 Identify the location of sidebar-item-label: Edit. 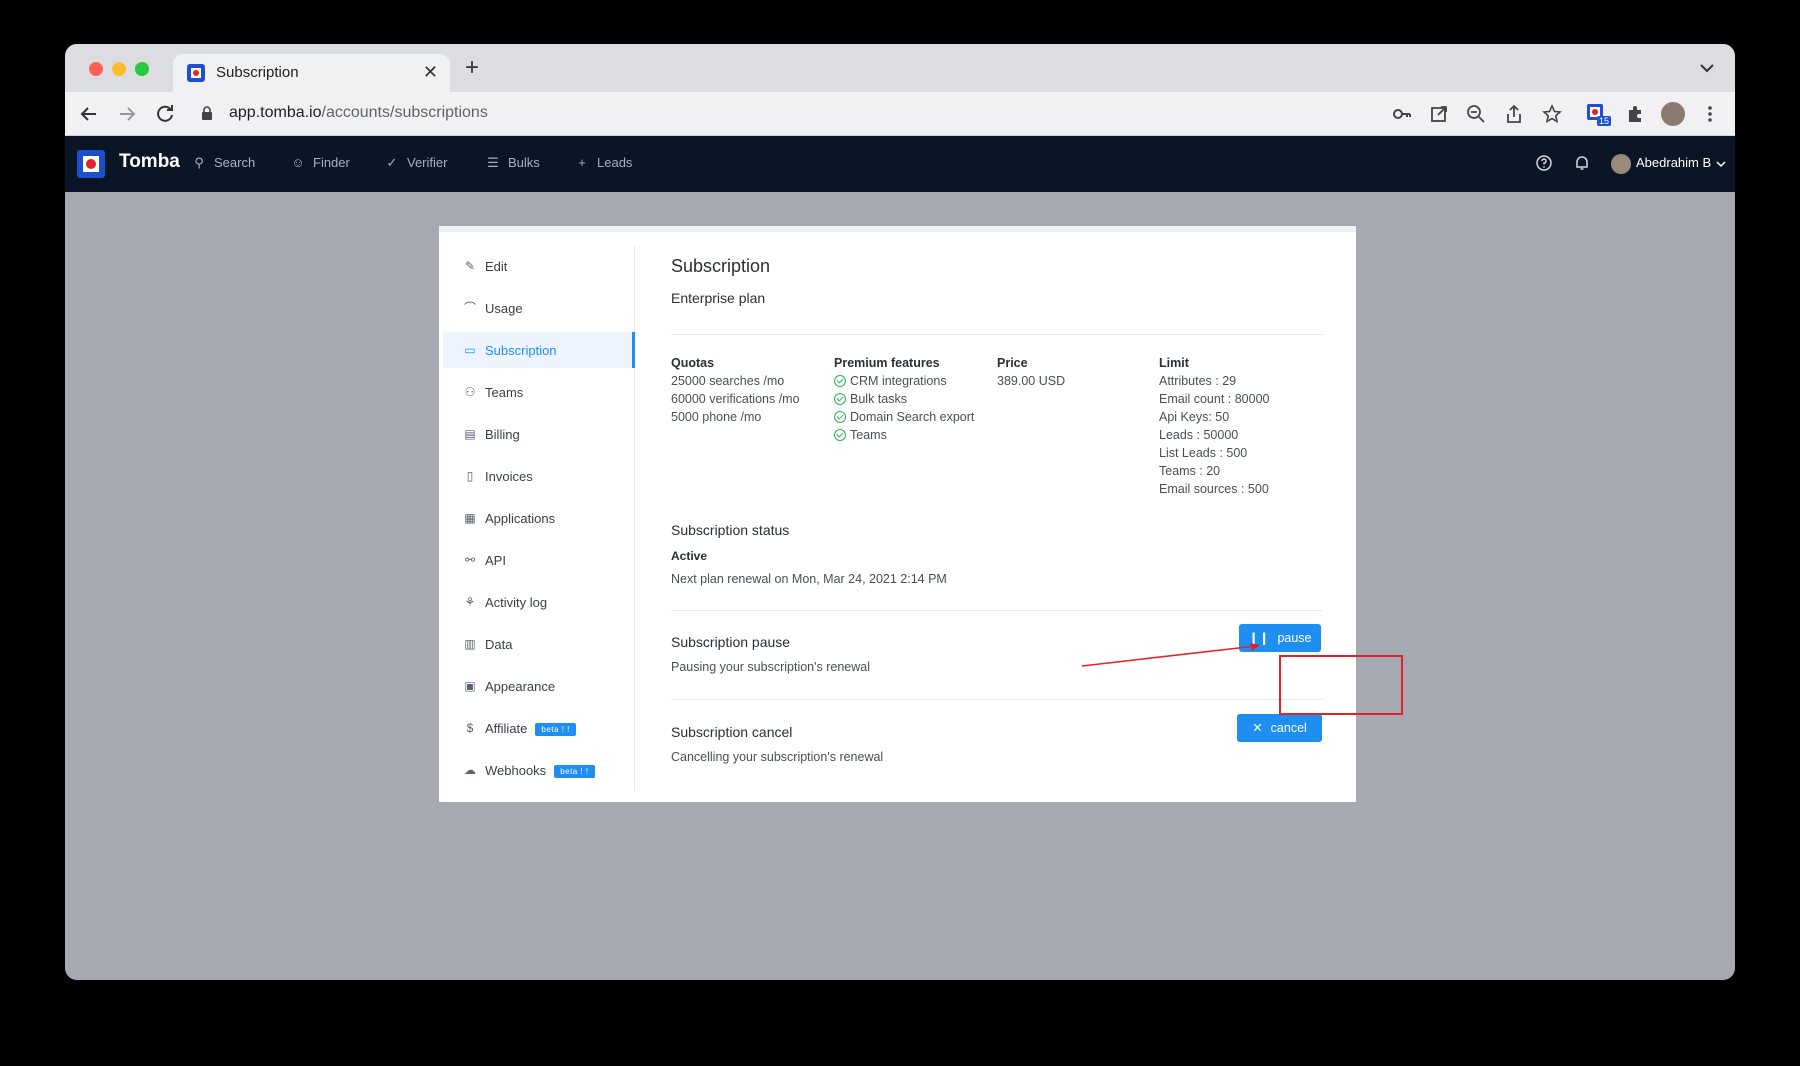
(496, 266).